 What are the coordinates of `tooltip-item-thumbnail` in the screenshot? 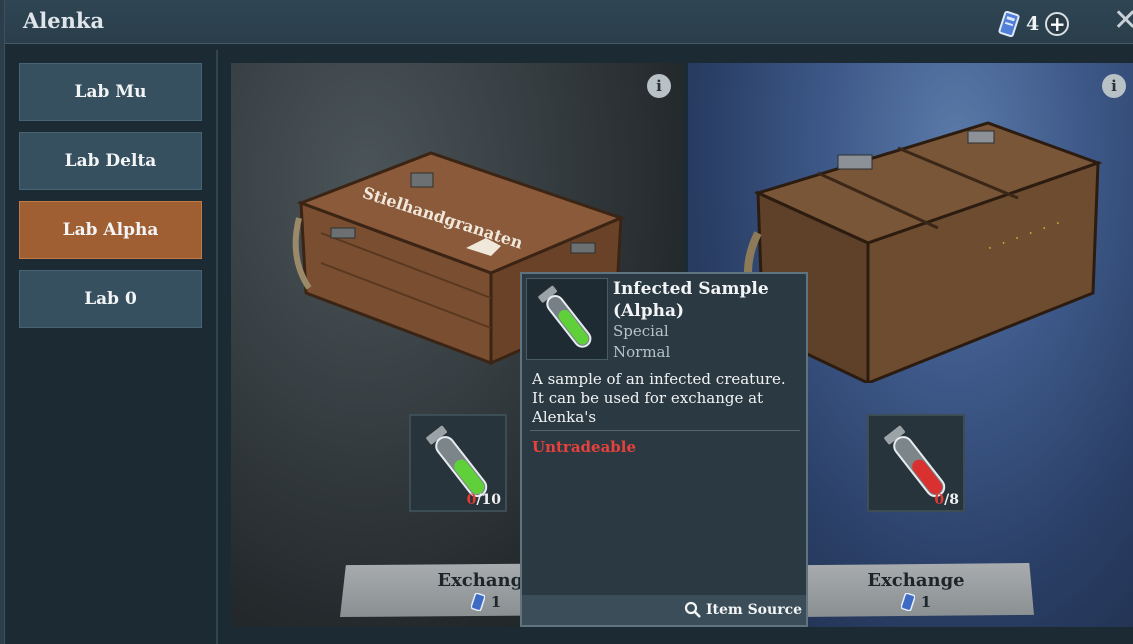 It's located at (567, 319).